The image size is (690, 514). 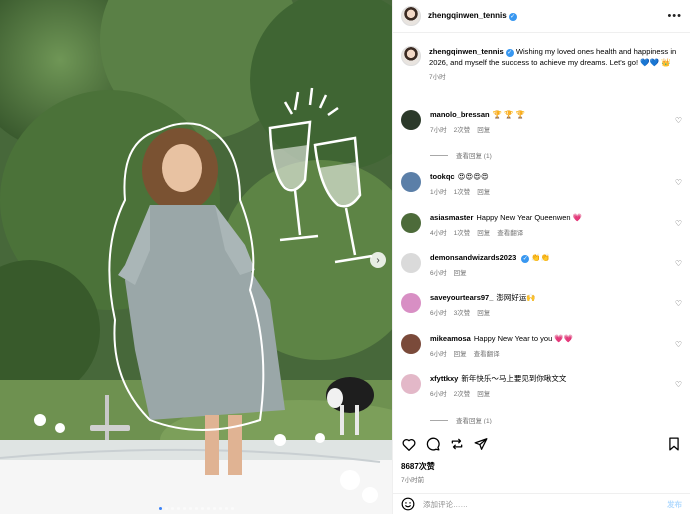 I want to click on comment-text: 👏👏, so click(x=541, y=257).